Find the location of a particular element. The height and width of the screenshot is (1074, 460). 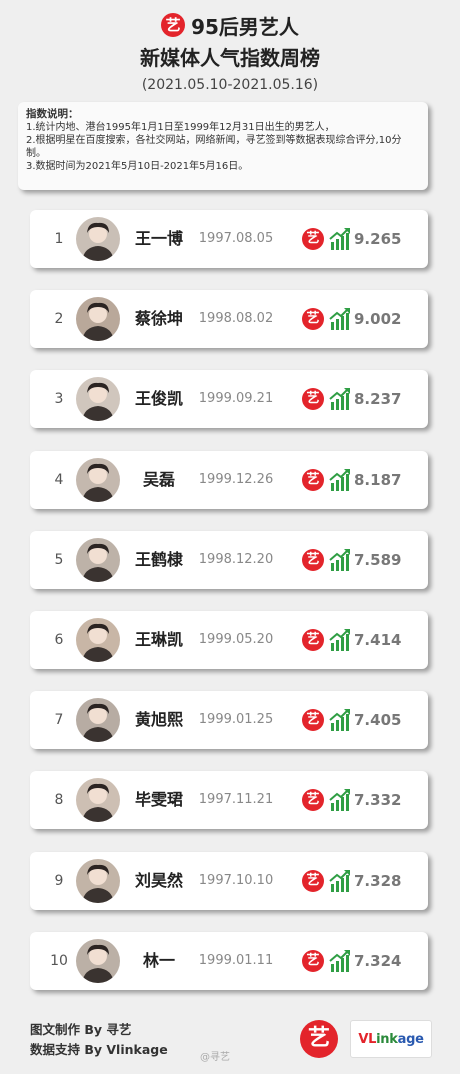

rank-row: 3 王俊凯 1999.09.21 艺 8.237 is located at coordinates (229, 399).